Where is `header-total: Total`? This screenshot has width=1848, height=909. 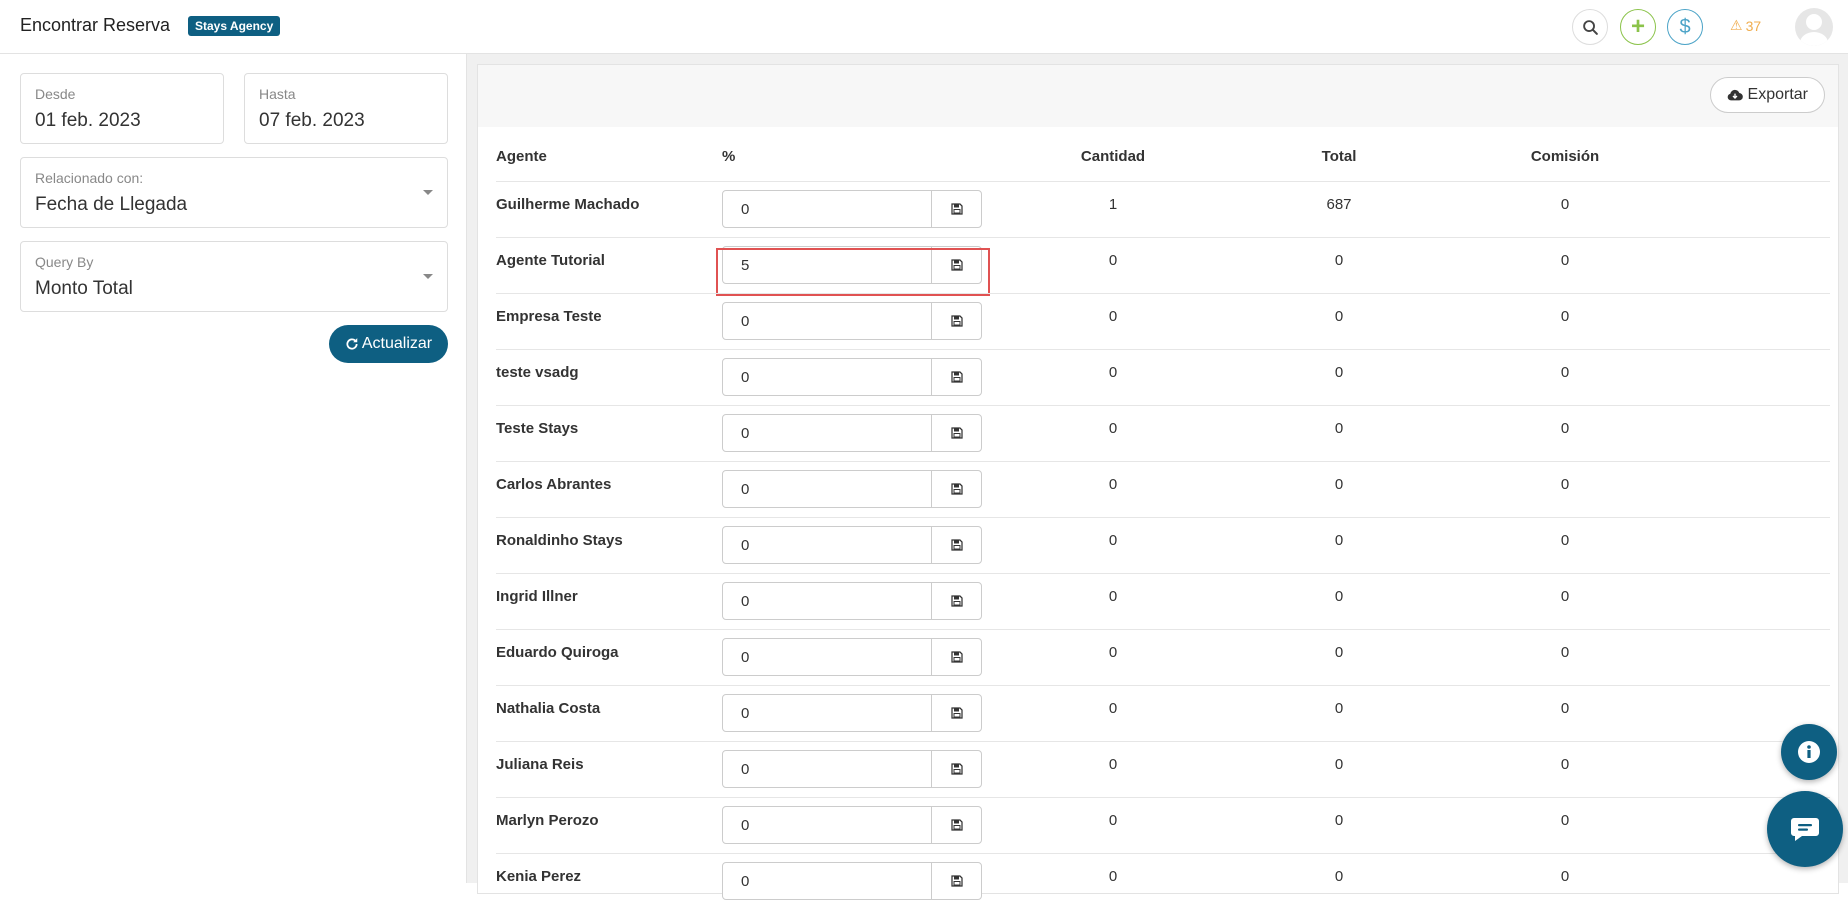
header-total: Total is located at coordinates (1339, 156).